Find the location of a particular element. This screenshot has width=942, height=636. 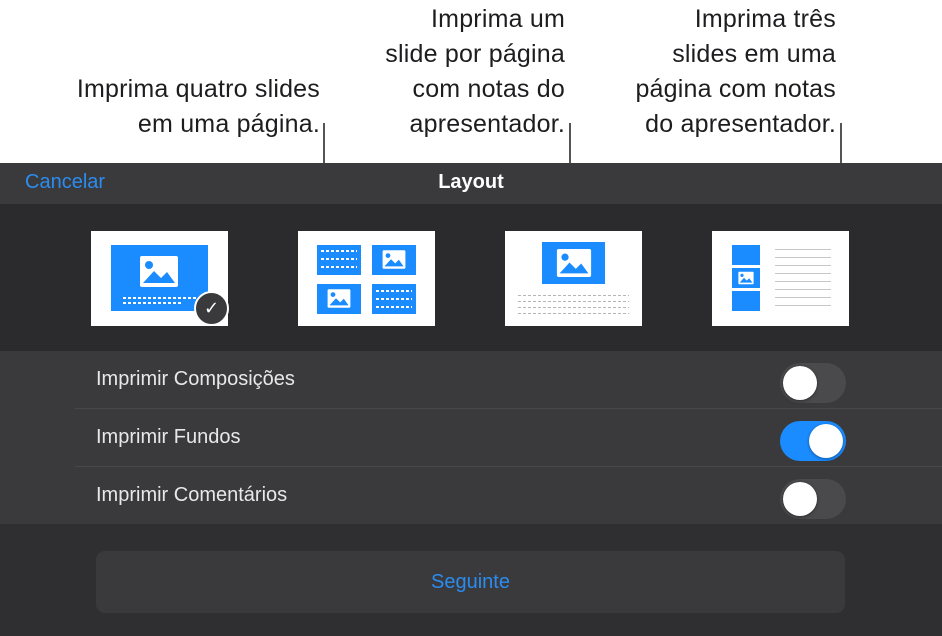

layout-thumbnail-one-slide: ✓ is located at coordinates (160, 278).